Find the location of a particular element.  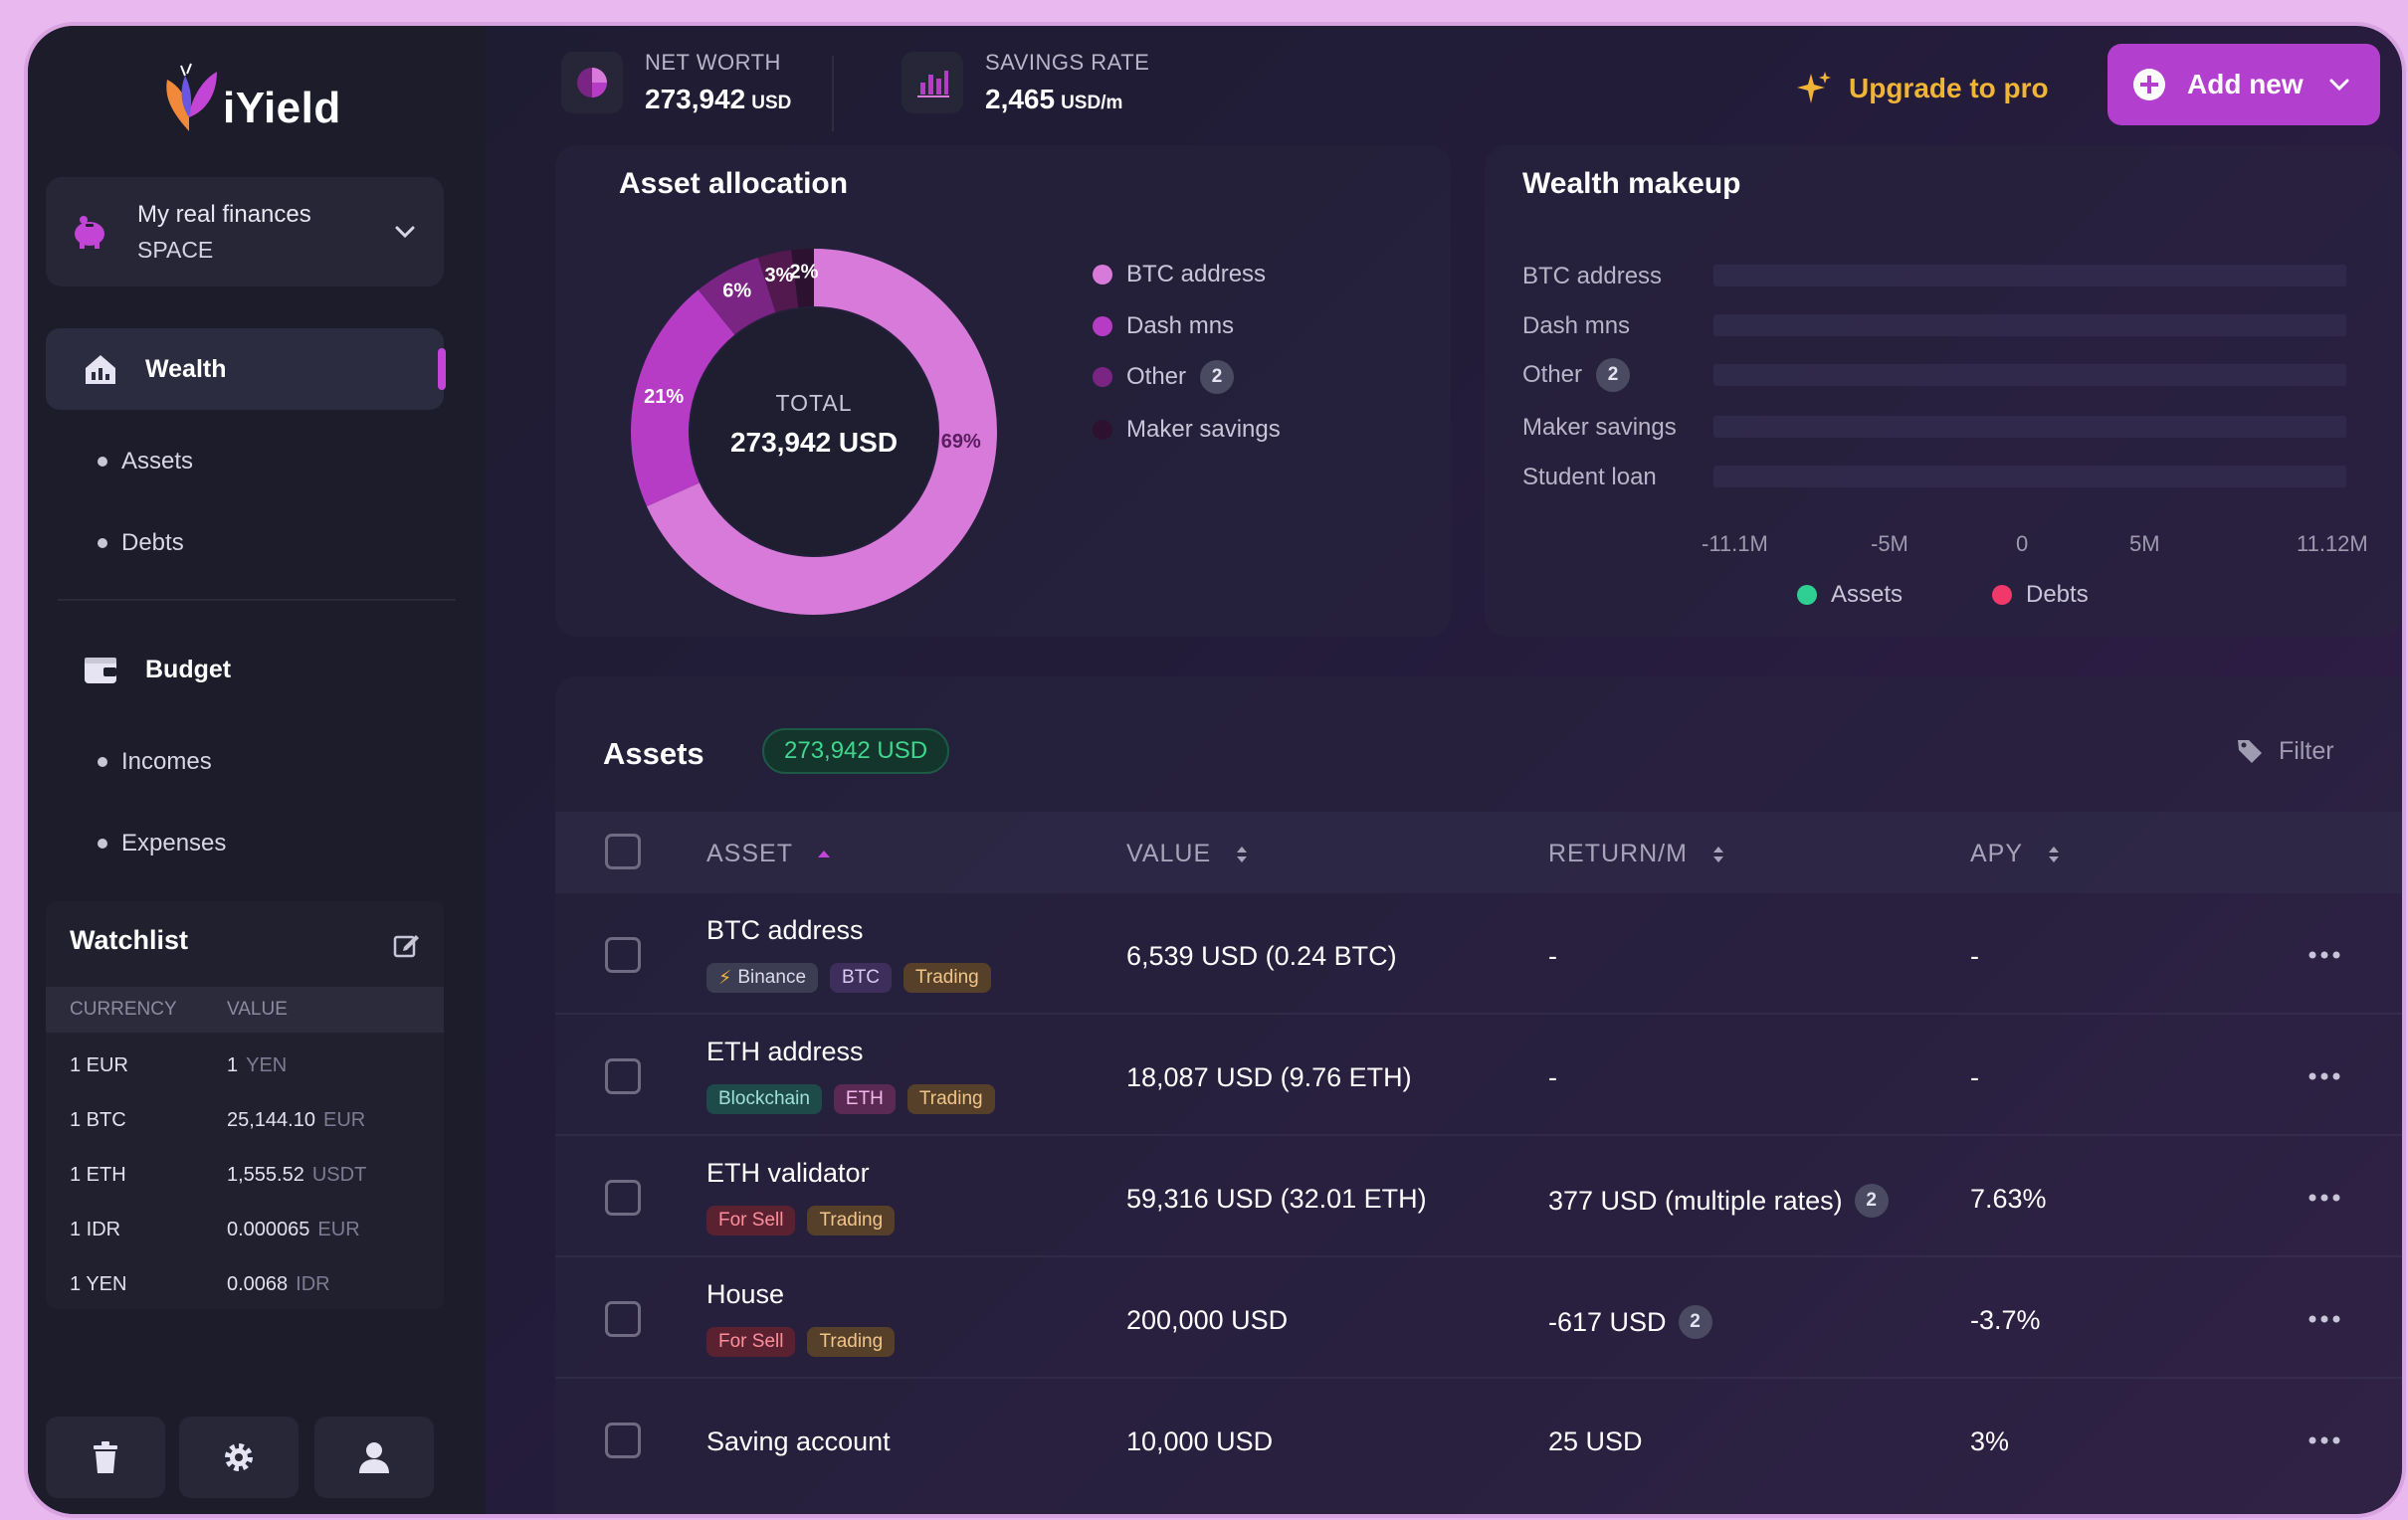

edit-icon is located at coordinates (406, 945).